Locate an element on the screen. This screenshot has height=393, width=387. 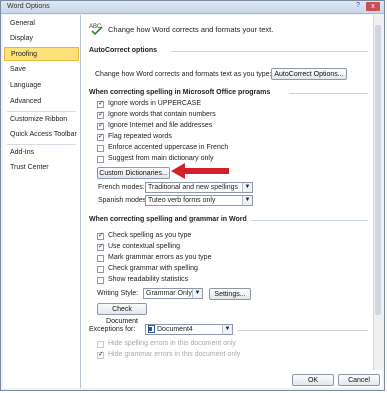
writing-style-label: Writing Style: is located at coordinates (118, 293).